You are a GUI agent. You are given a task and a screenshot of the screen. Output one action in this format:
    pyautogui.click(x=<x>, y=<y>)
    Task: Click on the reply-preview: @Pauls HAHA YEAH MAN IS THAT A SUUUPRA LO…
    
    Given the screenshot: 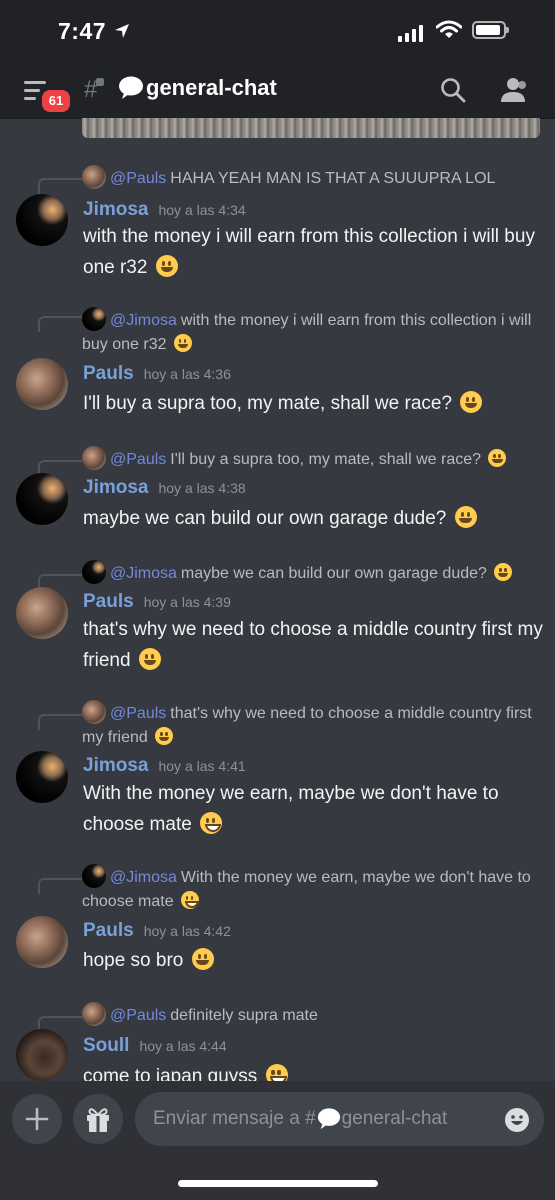 What is the action you would take?
    pyautogui.click(x=288, y=178)
    